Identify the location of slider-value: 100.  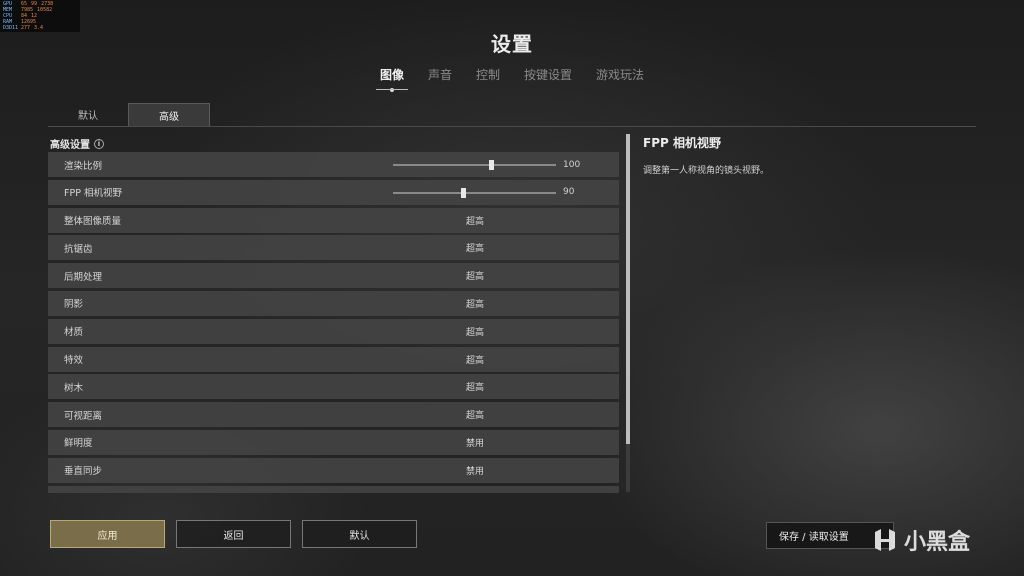
(572, 164).